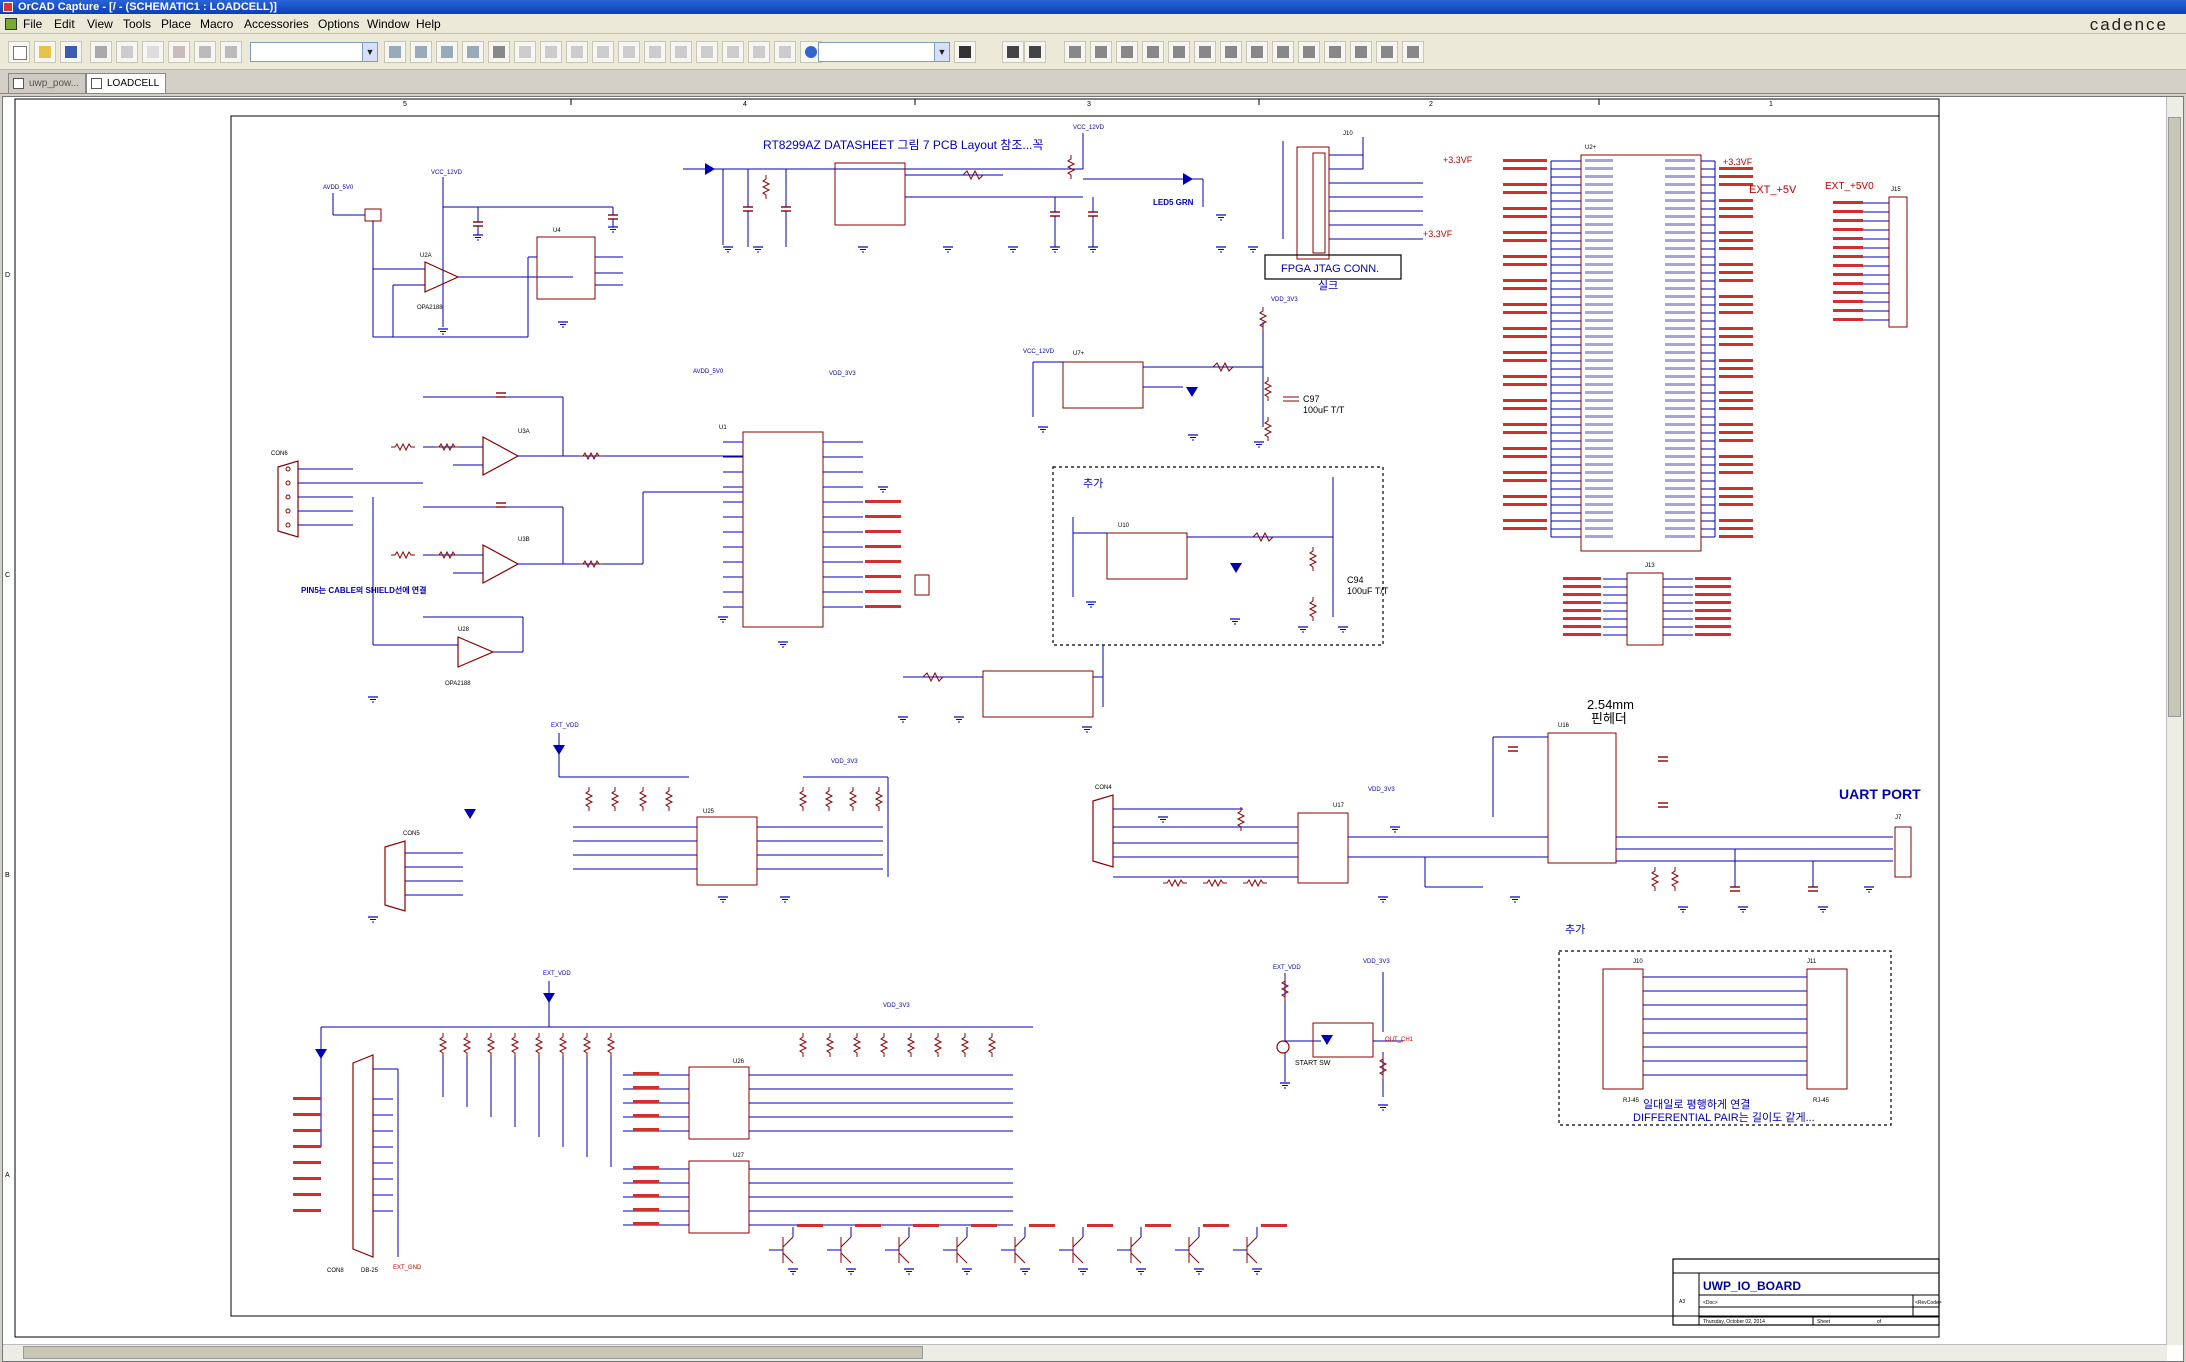 This screenshot has width=2186, height=1362. What do you see at coordinates (314, 52) in the screenshot?
I see `part-combo: ▼` at bounding box center [314, 52].